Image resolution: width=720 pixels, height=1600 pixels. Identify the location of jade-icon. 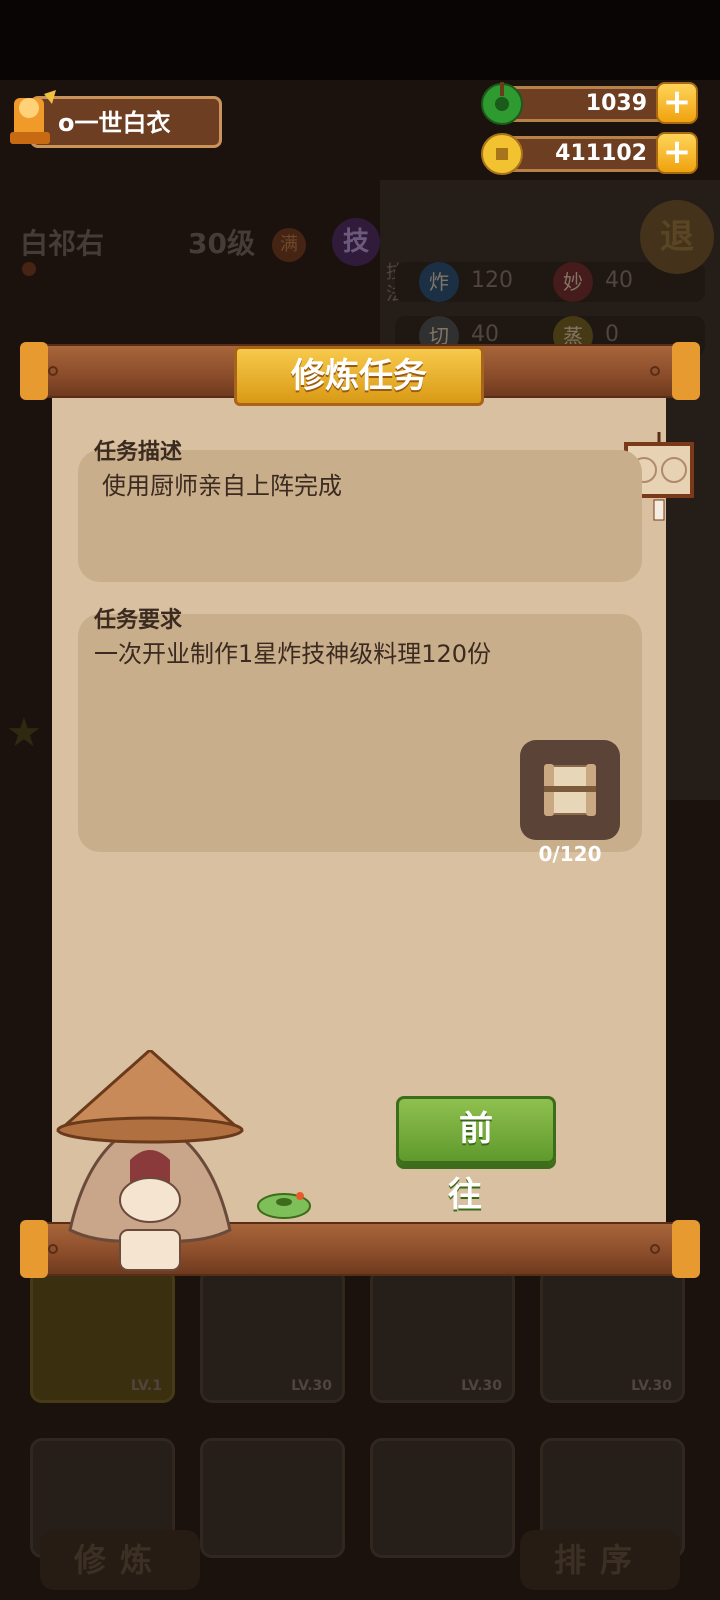
(502, 103).